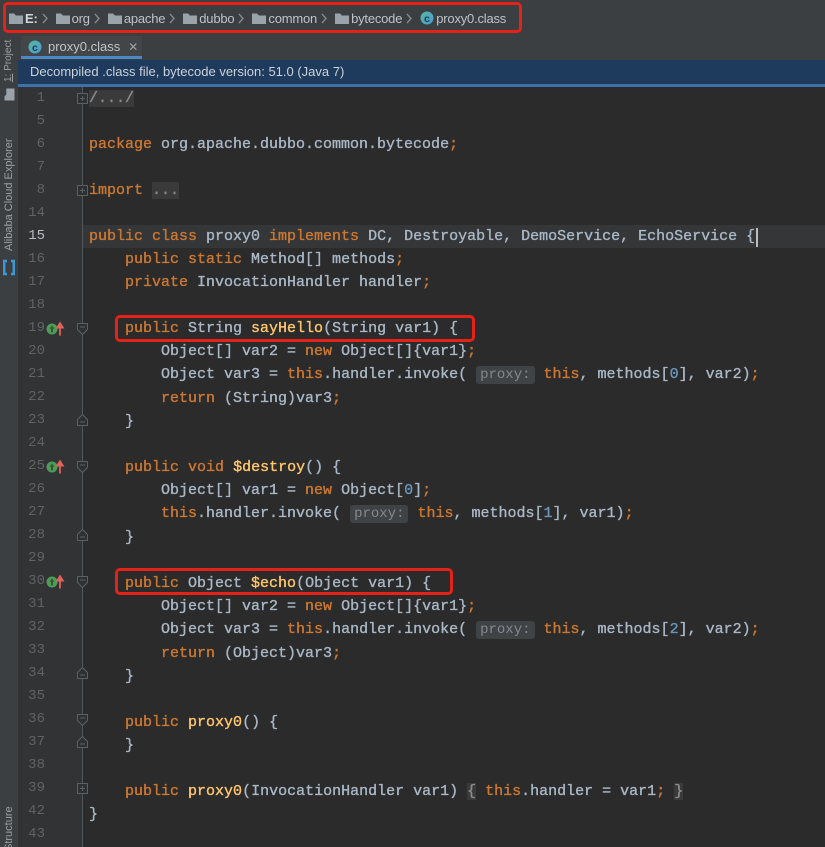  Describe the element at coordinates (35, 47) in the screenshot. I see `svg-text: c` at that location.